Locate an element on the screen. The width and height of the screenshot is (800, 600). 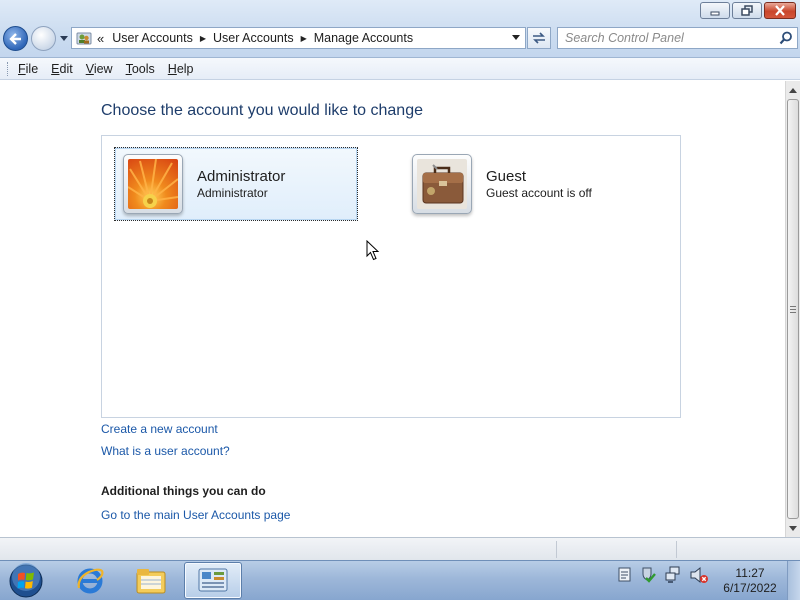
close-icon is located at coordinates (780, 10).